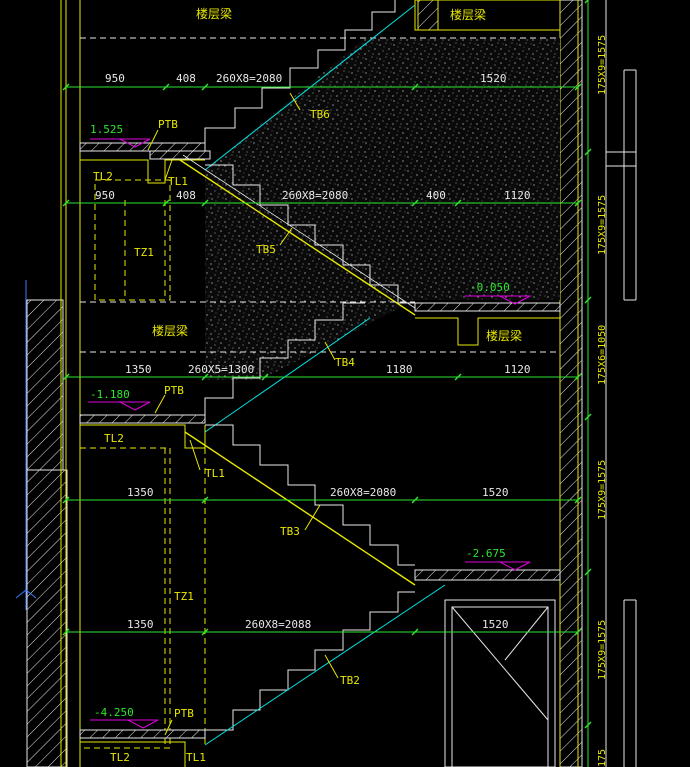 This screenshot has height=767, width=690. I want to click on label-ptb-2: PTB, so click(174, 390).